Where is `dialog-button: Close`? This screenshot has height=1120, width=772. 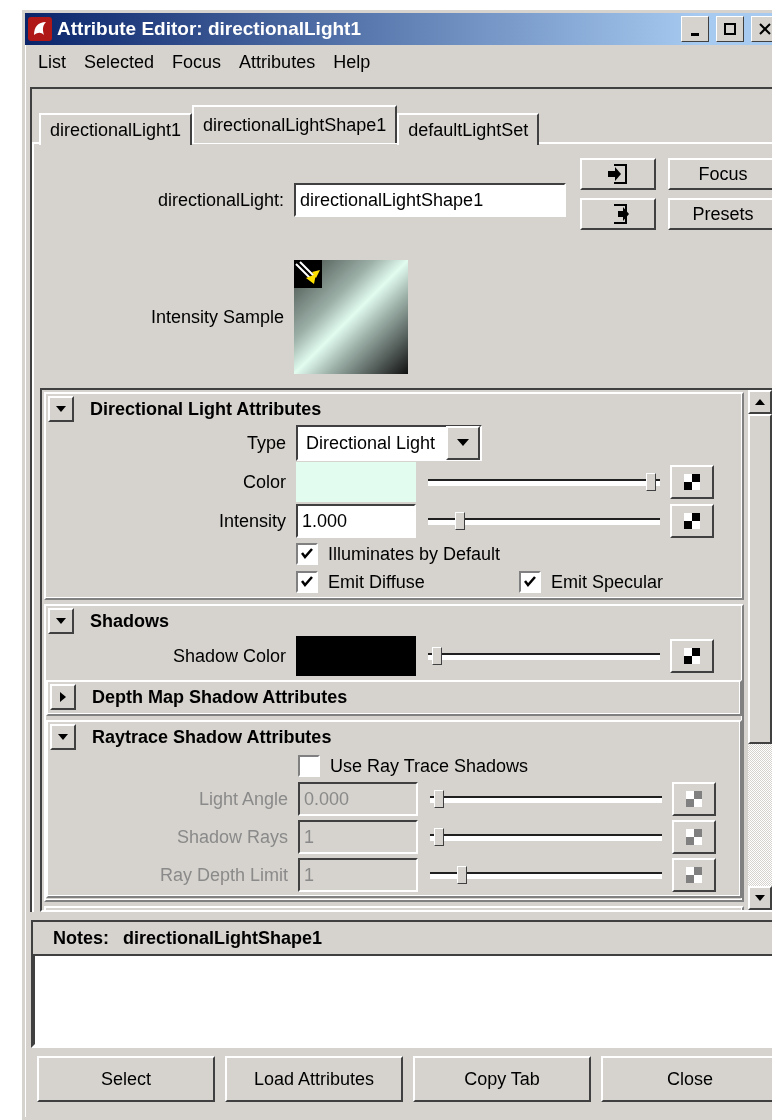 dialog-button: Close is located at coordinates (686, 1079).